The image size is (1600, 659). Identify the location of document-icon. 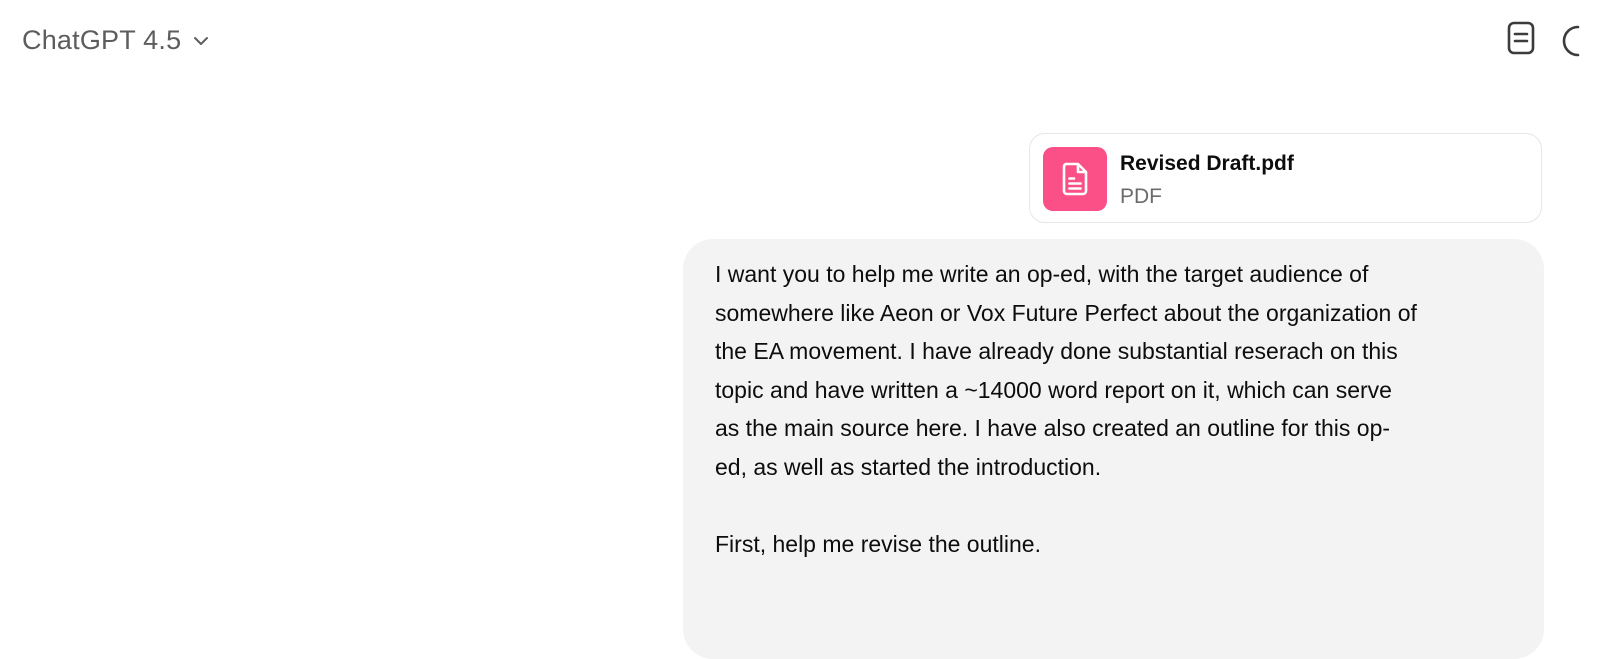
(1521, 40).